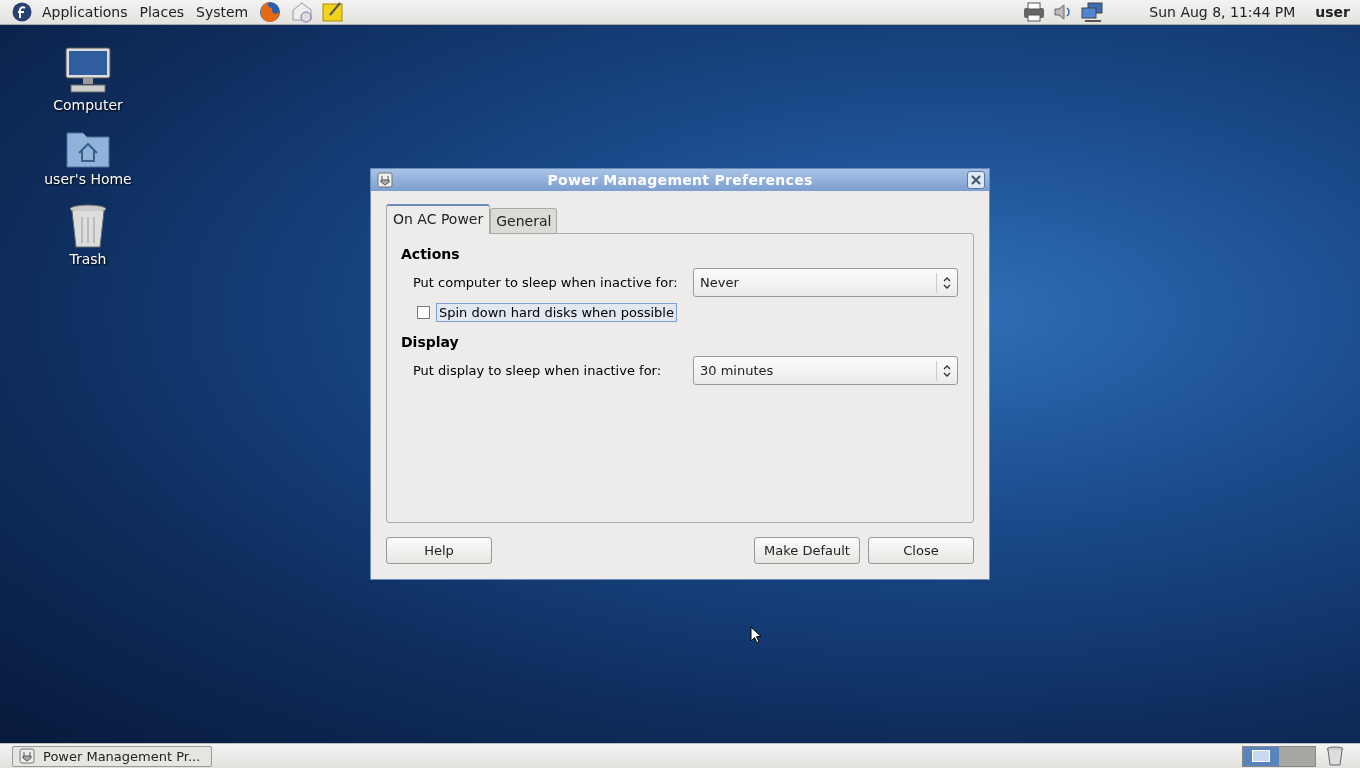 This screenshot has height=768, width=1360. Describe the element at coordinates (1329, 12) in the screenshot. I see `user-name: user` at that location.